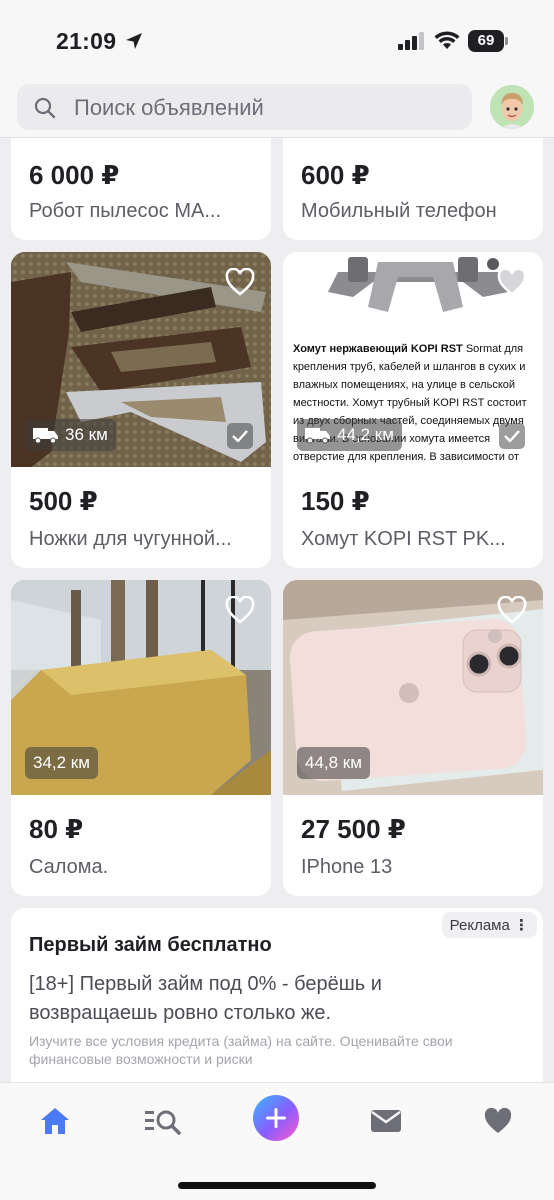 This screenshot has height=1200, width=554. I want to click on memoji-avatar-icon, so click(512, 107).